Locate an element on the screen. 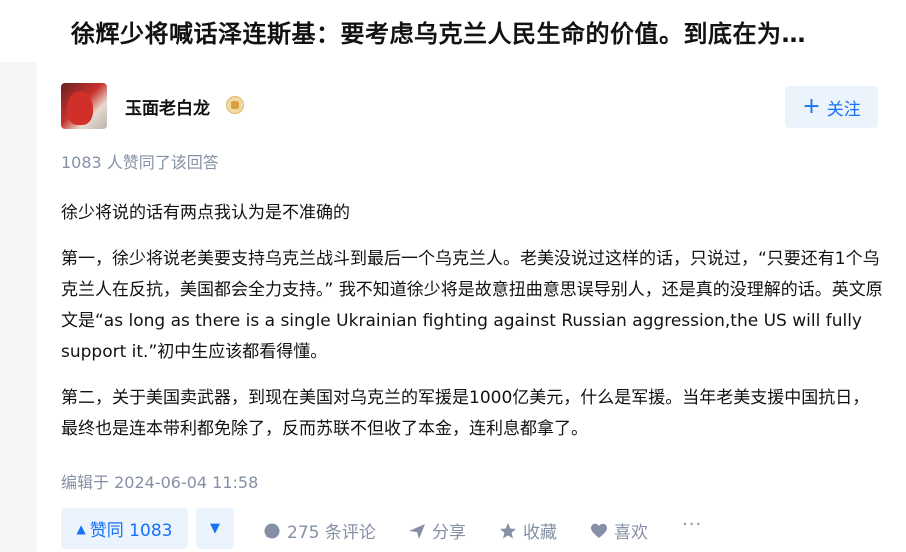  vote-down-button: ▼ is located at coordinates (215, 528).